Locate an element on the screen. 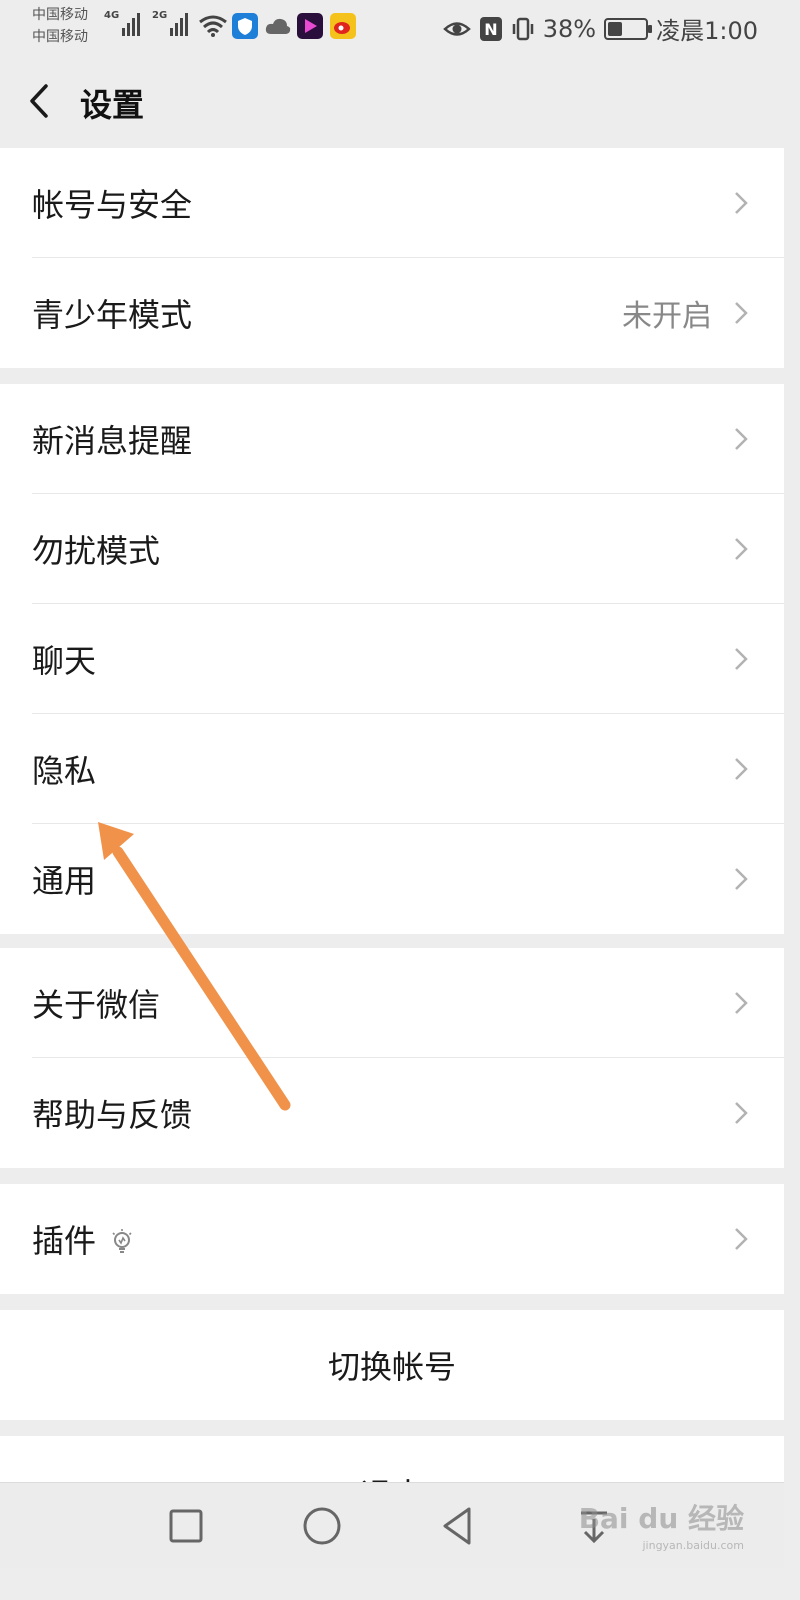 The height and width of the screenshot is (1600, 800). page-title: 设置 is located at coordinates (112, 105).